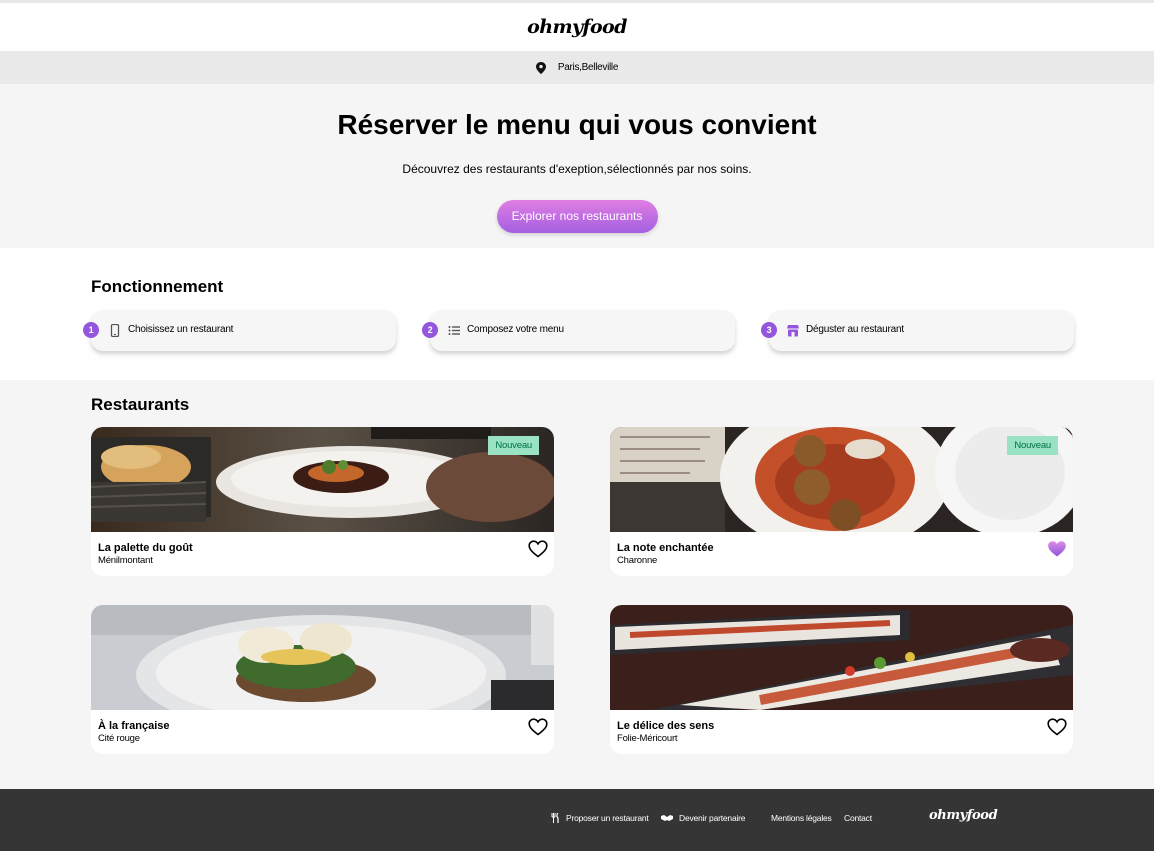 This screenshot has height=852, width=1154. I want to click on phone-icon, so click(115, 330).